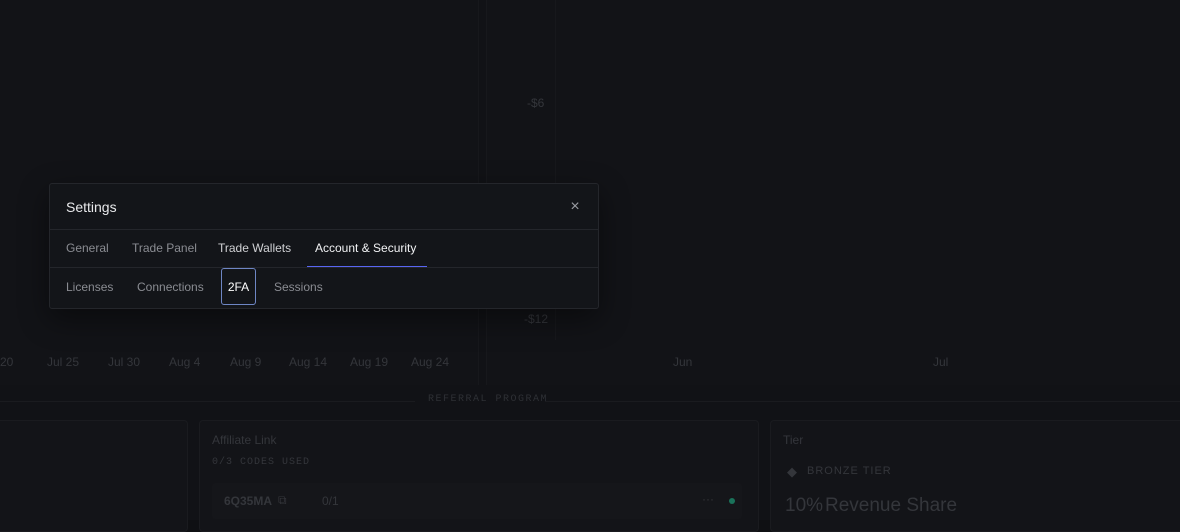  What do you see at coordinates (683, 362) in the screenshot?
I see `x-tick: Jun` at bounding box center [683, 362].